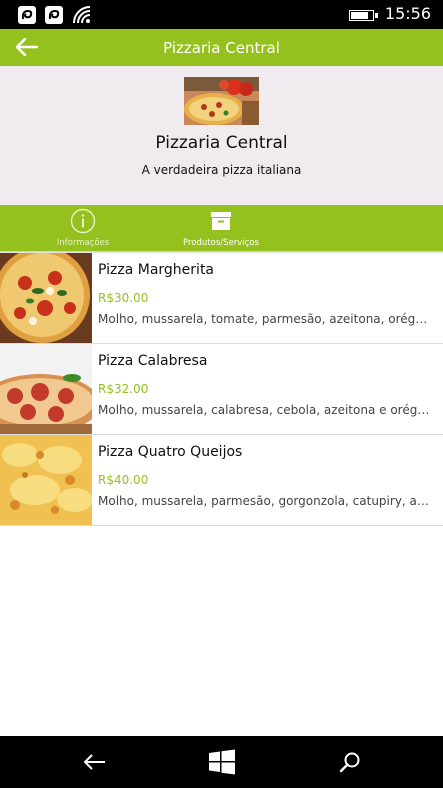 The width and height of the screenshot is (443, 788). What do you see at coordinates (123, 298) in the screenshot?
I see `product-price: R$30.00` at bounding box center [123, 298].